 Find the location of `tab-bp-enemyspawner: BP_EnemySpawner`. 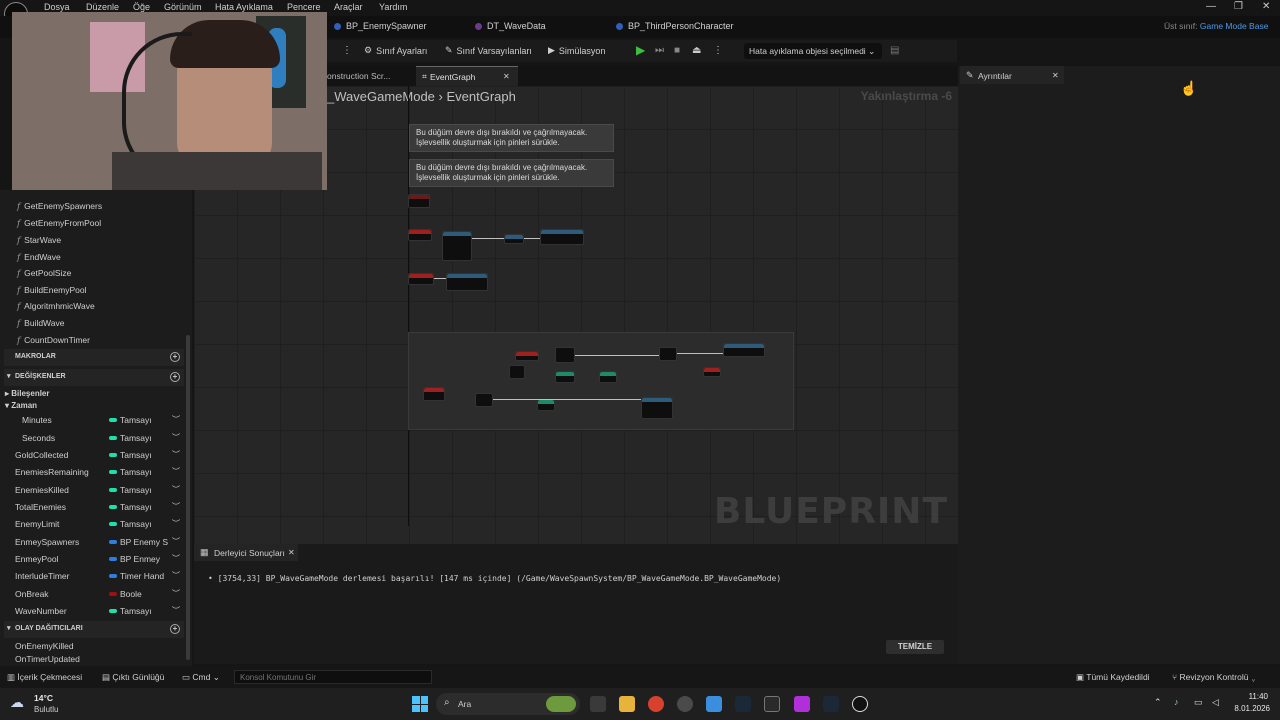

tab-bp-enemyspawner: BP_EnemySpawner is located at coordinates (380, 26).